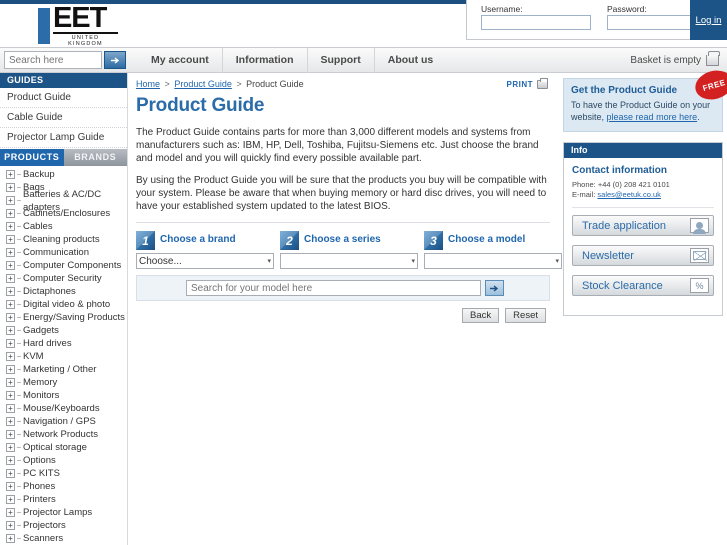 The width and height of the screenshot is (727, 545). Describe the element at coordinates (63, 201) in the screenshot. I see `category-item: + Batteries & AC/DC adapters` at that location.